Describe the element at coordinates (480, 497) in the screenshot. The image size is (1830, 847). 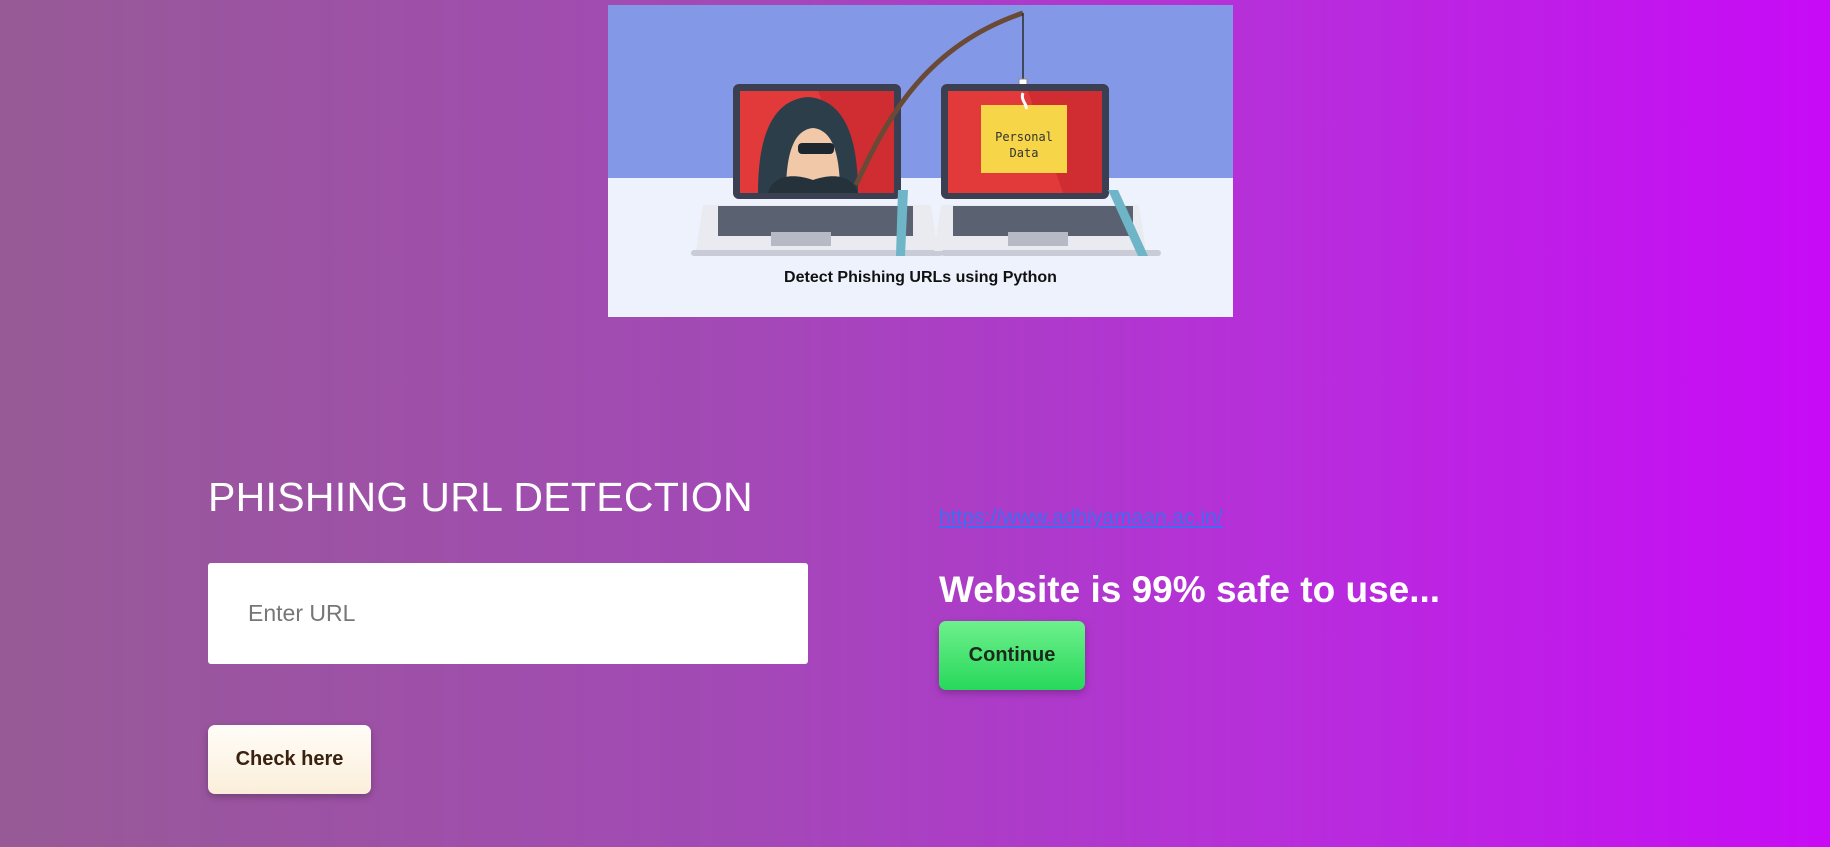
I see `page-title: PHISHING URL DETECTION` at that location.